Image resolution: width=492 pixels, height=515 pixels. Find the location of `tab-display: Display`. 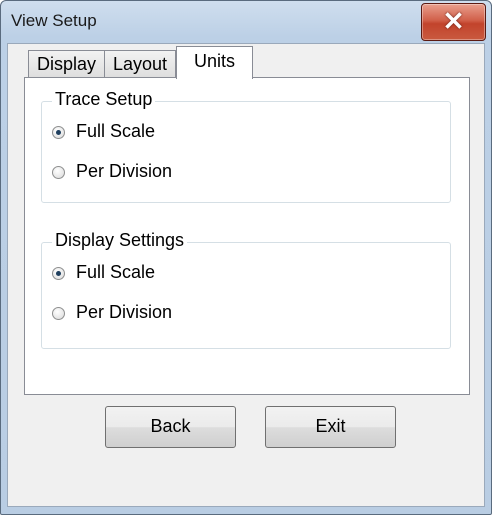

tab-display: Display is located at coordinates (66, 63).